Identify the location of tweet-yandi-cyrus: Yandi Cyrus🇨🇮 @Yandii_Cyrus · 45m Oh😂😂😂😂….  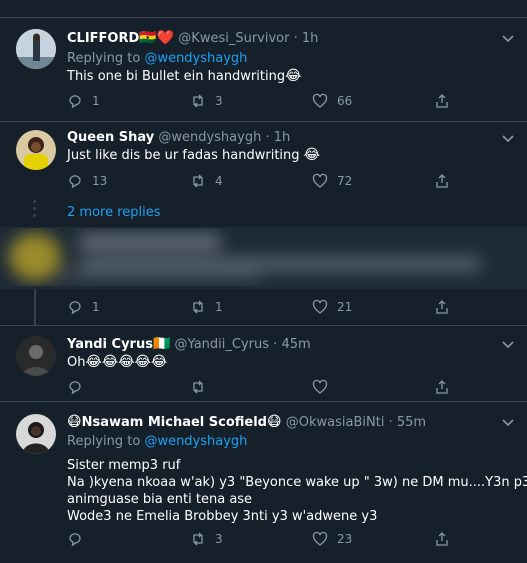
(263, 363).